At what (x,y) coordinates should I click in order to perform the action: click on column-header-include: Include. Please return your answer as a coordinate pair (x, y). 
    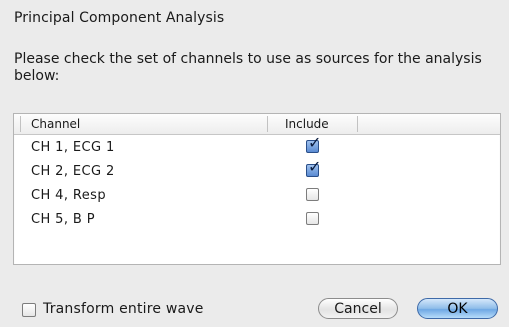
    Looking at the image, I should click on (307, 124).